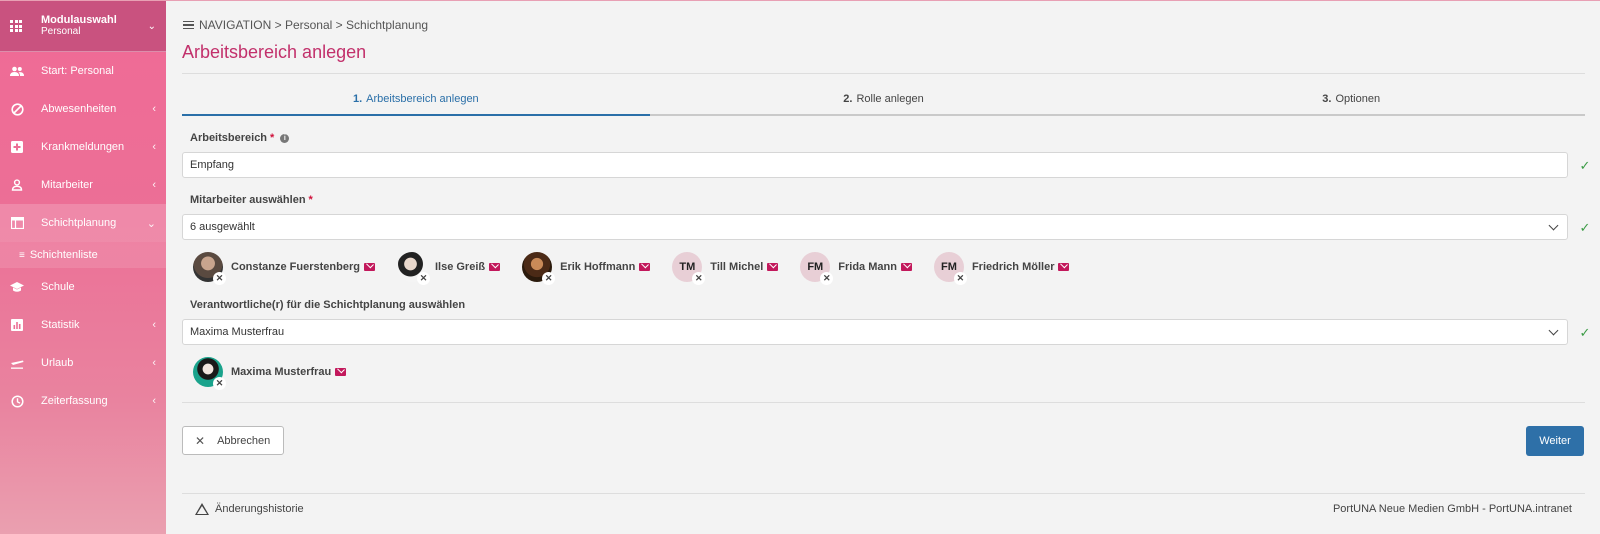 Image resolution: width=1600 pixels, height=534 pixels. What do you see at coordinates (17, 401) in the screenshot?
I see `clock-icon` at bounding box center [17, 401].